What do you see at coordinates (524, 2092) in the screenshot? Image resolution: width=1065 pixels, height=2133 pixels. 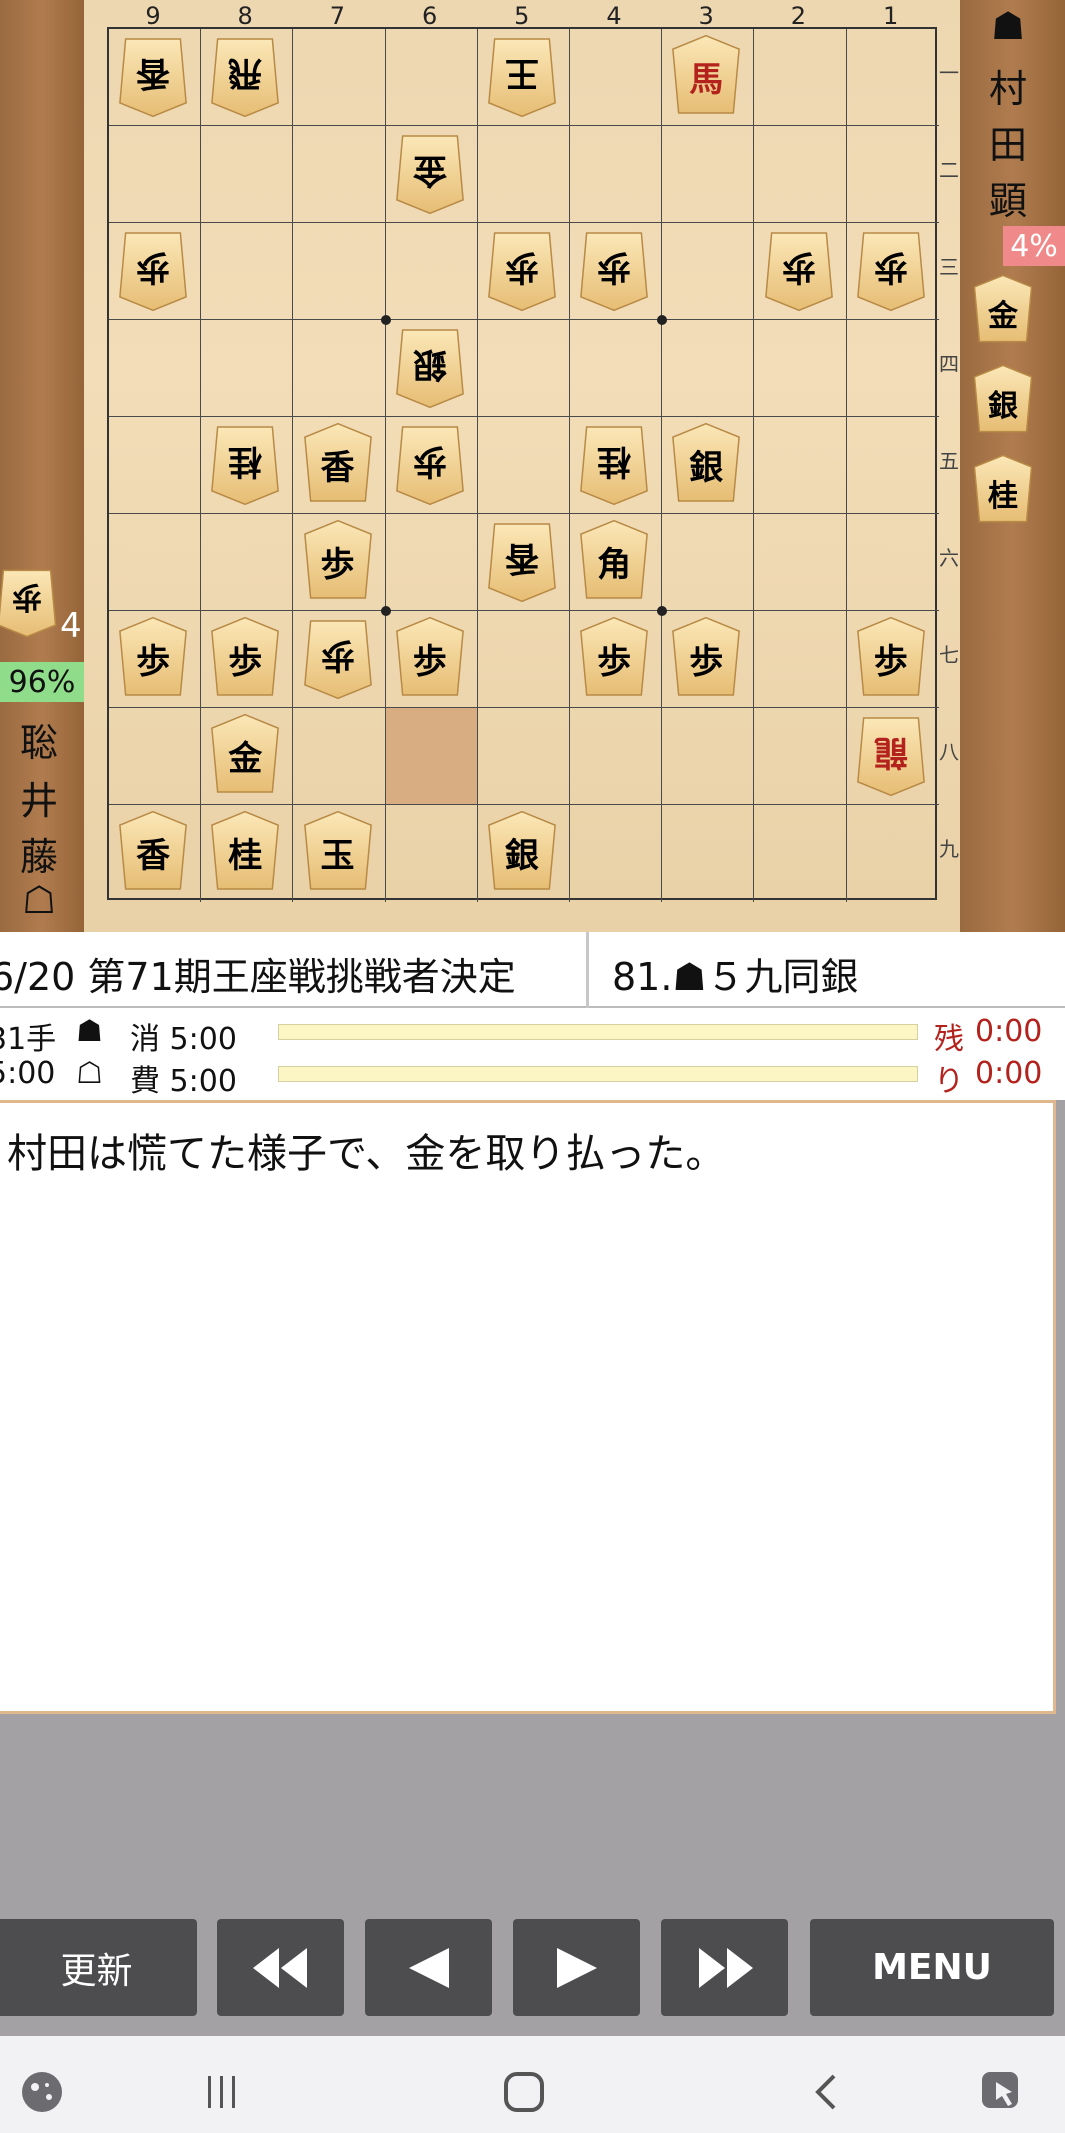 I see `home-icon` at bounding box center [524, 2092].